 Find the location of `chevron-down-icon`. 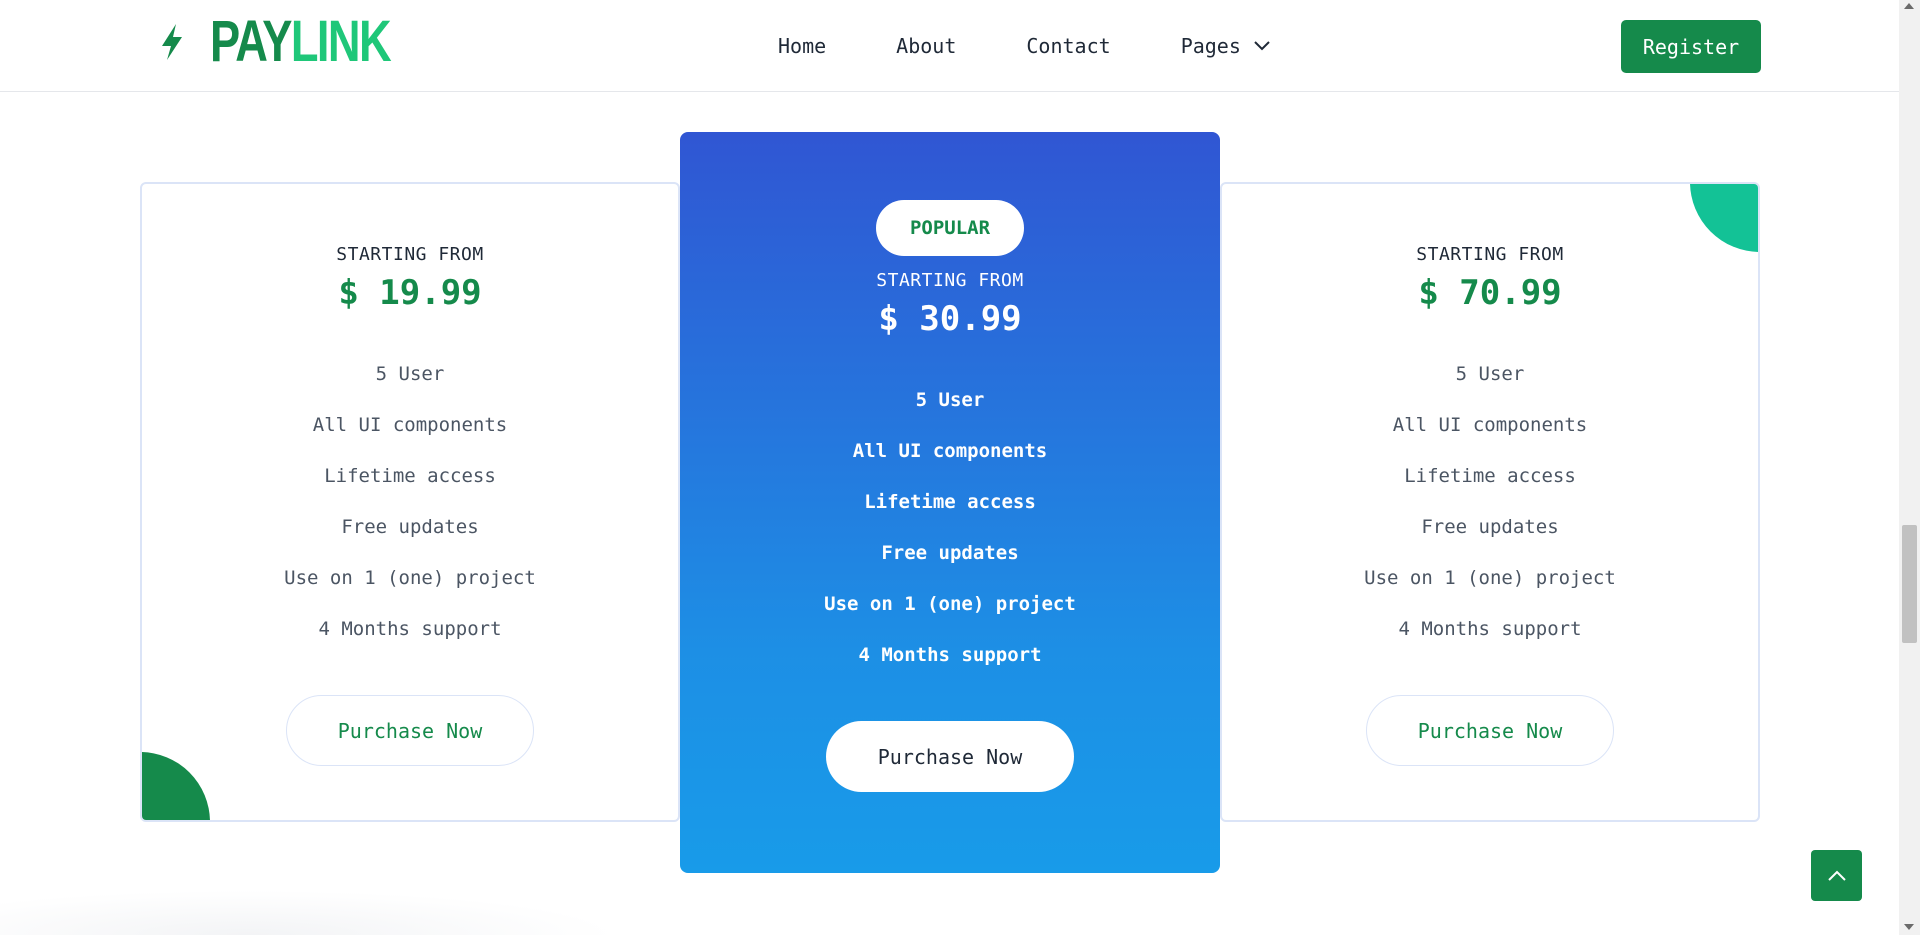

chevron-down-icon is located at coordinates (1262, 46).